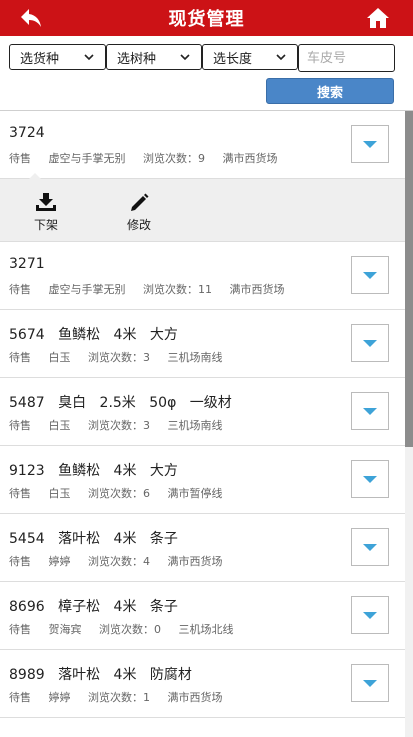  Describe the element at coordinates (139, 202) in the screenshot. I see `pencil-icon` at that location.